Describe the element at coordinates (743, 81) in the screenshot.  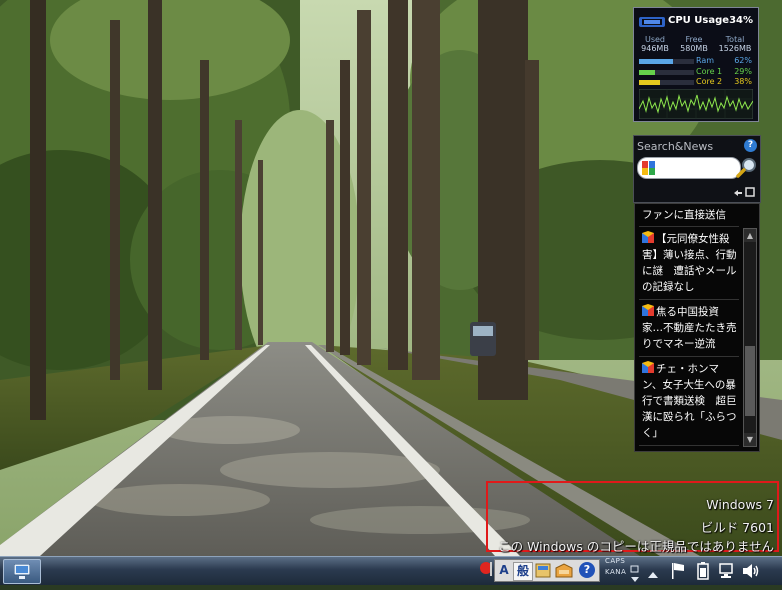
I see `core2-value: 38%` at that location.